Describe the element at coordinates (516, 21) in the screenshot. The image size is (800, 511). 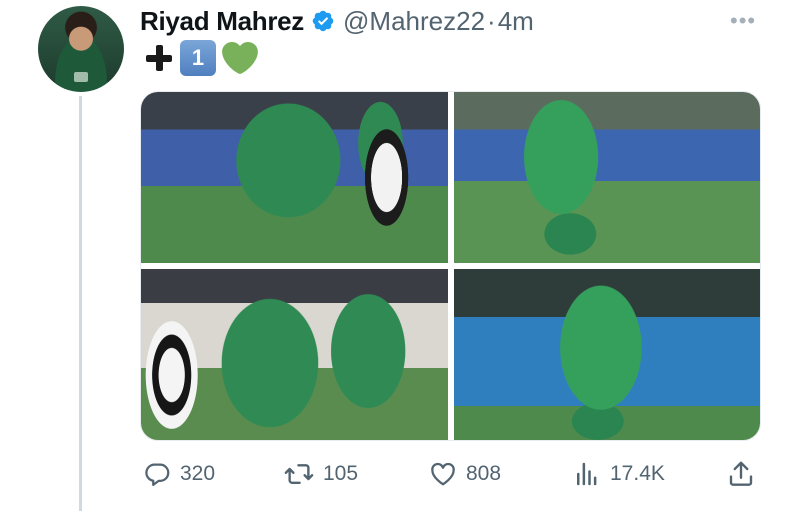
I see `timestamp: 4m` at that location.